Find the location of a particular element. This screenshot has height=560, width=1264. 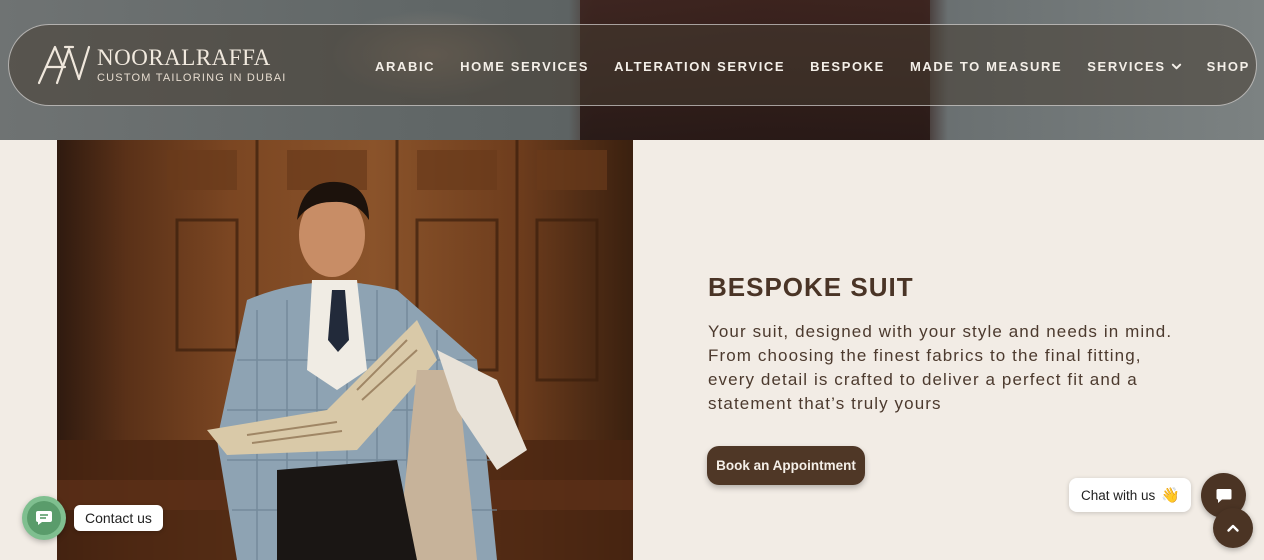

site-logo: NOORALRAFFA CUSTOM TAILORING IN DUBAI is located at coordinates (161, 65).